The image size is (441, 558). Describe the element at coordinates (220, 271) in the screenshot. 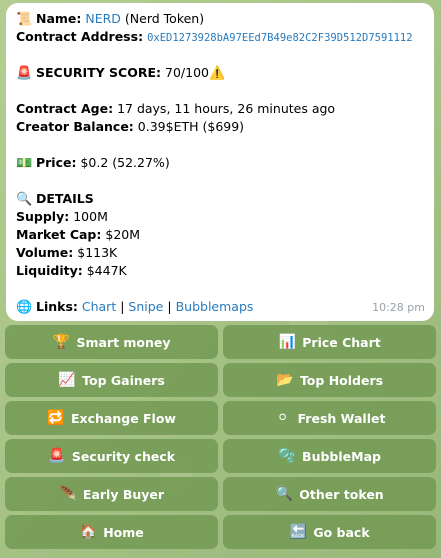

I see `liquidity-row: Liquidity: $447K` at that location.